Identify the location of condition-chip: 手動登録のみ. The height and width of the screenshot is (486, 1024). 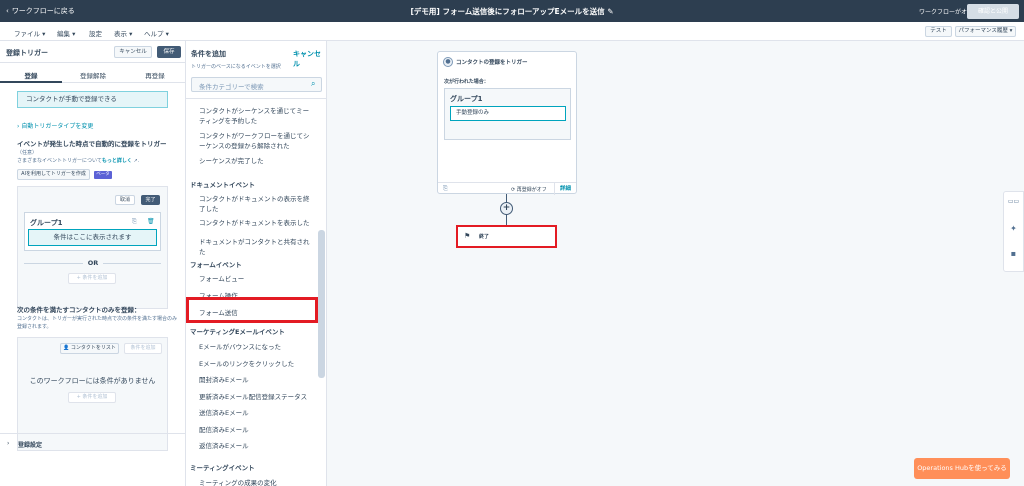
(508, 113).